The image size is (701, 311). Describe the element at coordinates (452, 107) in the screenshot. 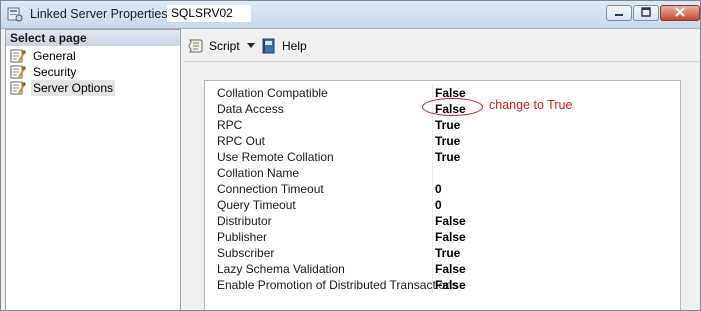

I see `annotation-oval` at that location.